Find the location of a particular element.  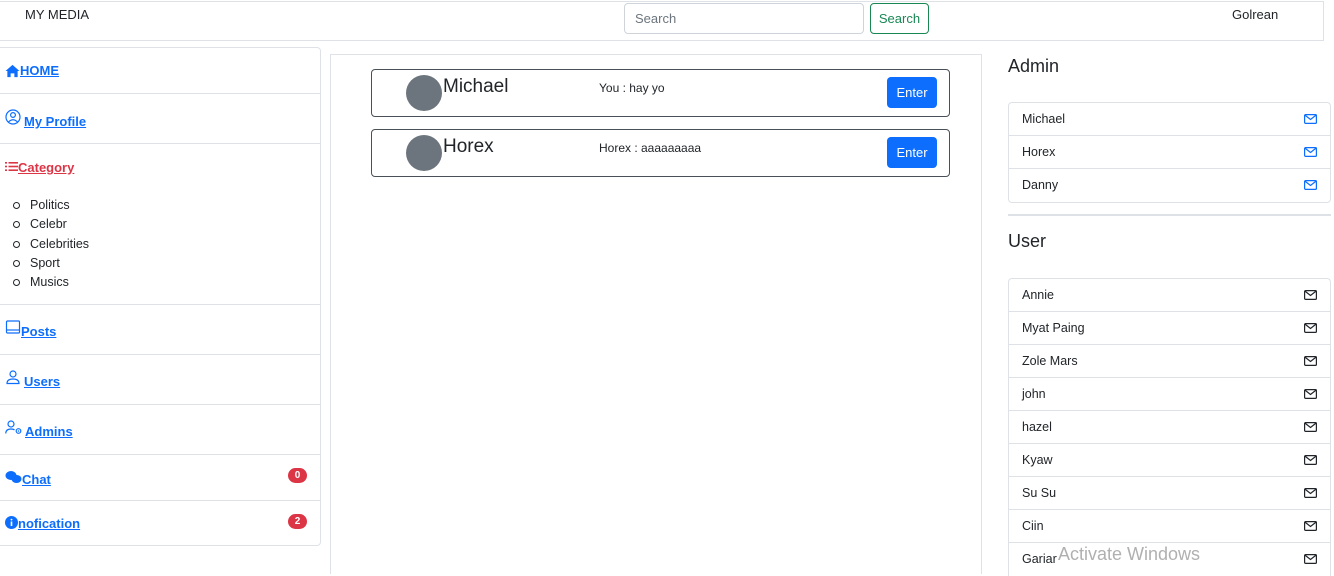

sidebar-label-profile: My Profile is located at coordinates (55, 121).